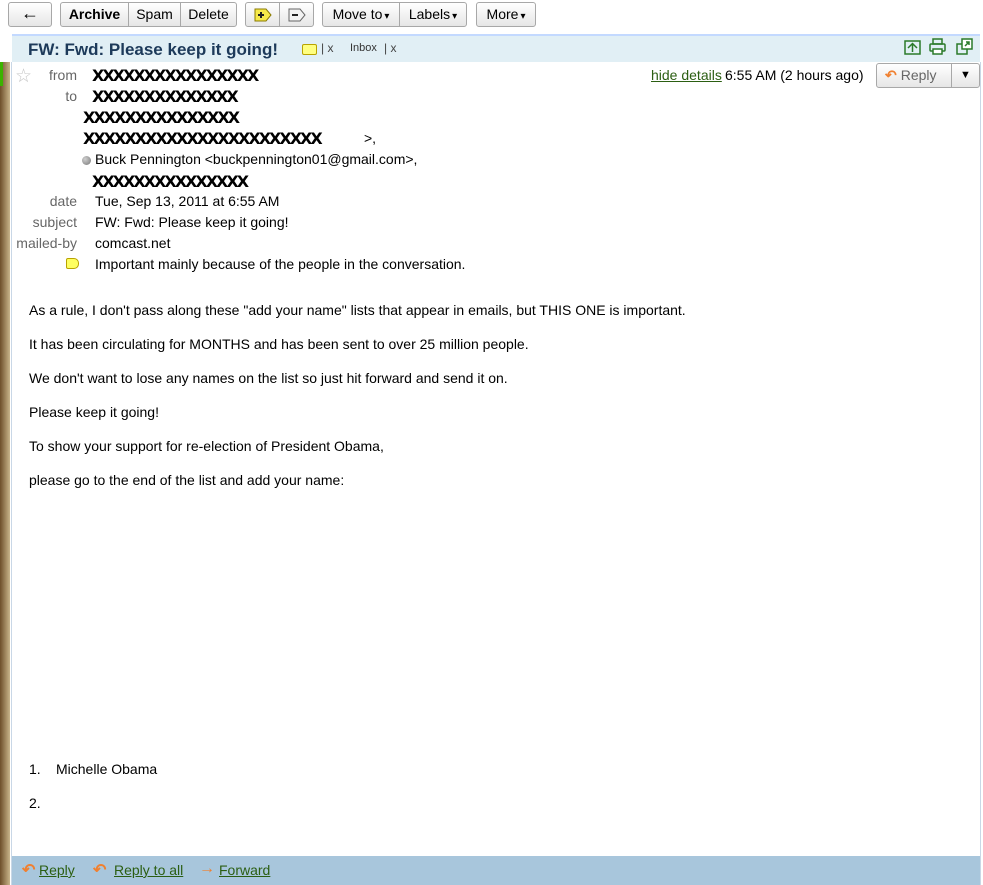  I want to click on move-to-button: Move to ▾, so click(361, 14).